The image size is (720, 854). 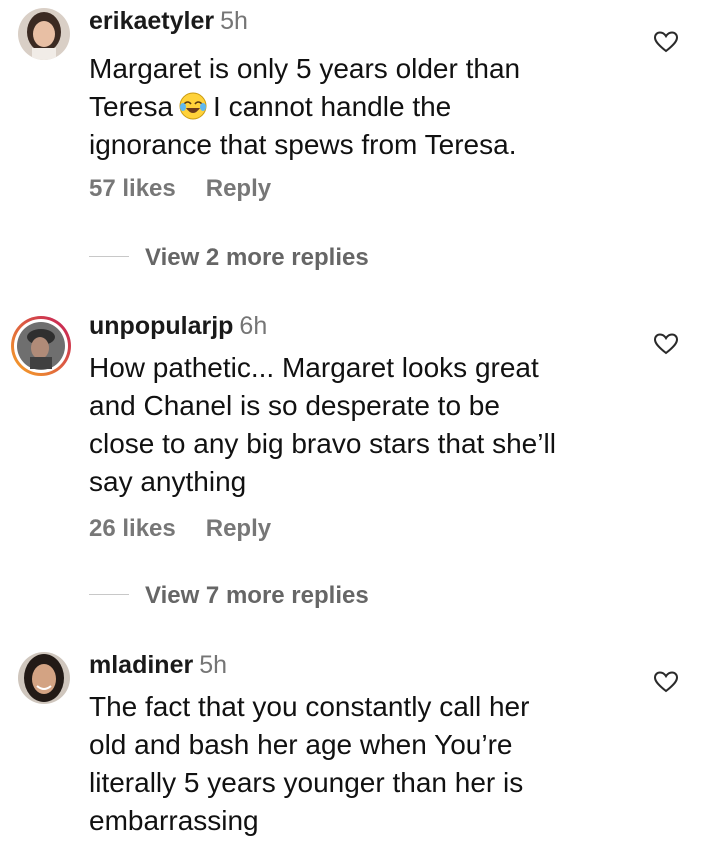 I want to click on comment-meta: 26 likes Reply, so click(x=180, y=529).